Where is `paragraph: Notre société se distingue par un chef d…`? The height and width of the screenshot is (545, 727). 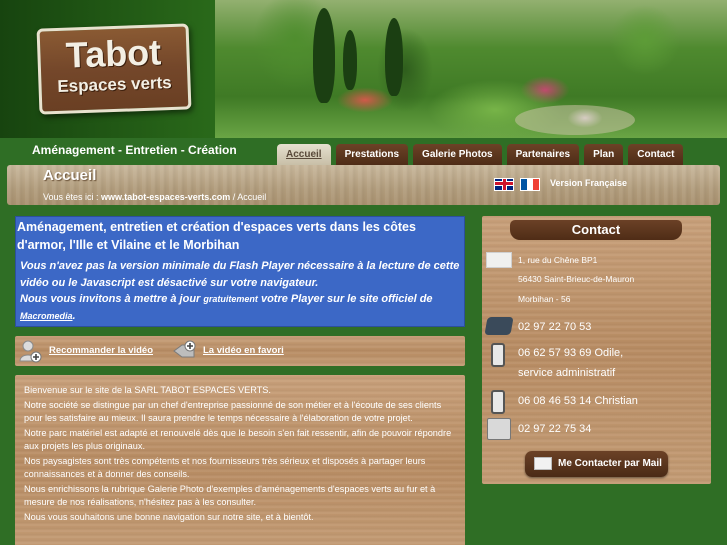 paragraph: Notre société se distingue par un chef d… is located at coordinates (233, 411).